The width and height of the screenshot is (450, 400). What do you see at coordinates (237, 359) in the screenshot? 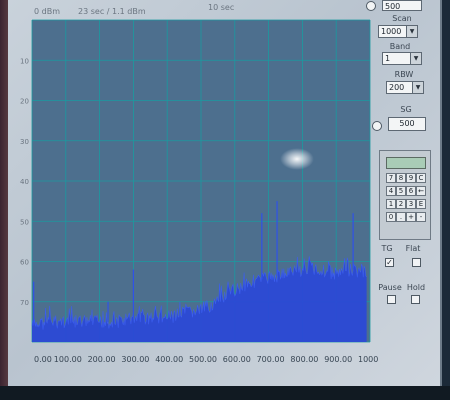
I see `x-tick-label: 600.00` at bounding box center [237, 359].